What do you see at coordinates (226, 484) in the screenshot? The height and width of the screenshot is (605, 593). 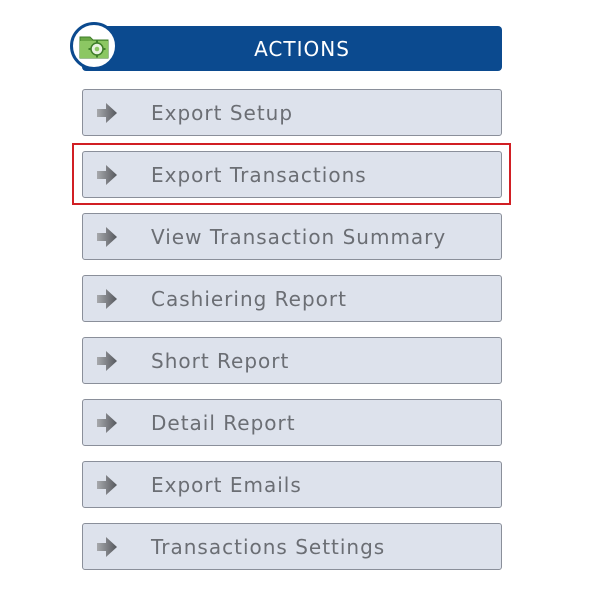 I see `button-label: Export Emails` at bounding box center [226, 484].